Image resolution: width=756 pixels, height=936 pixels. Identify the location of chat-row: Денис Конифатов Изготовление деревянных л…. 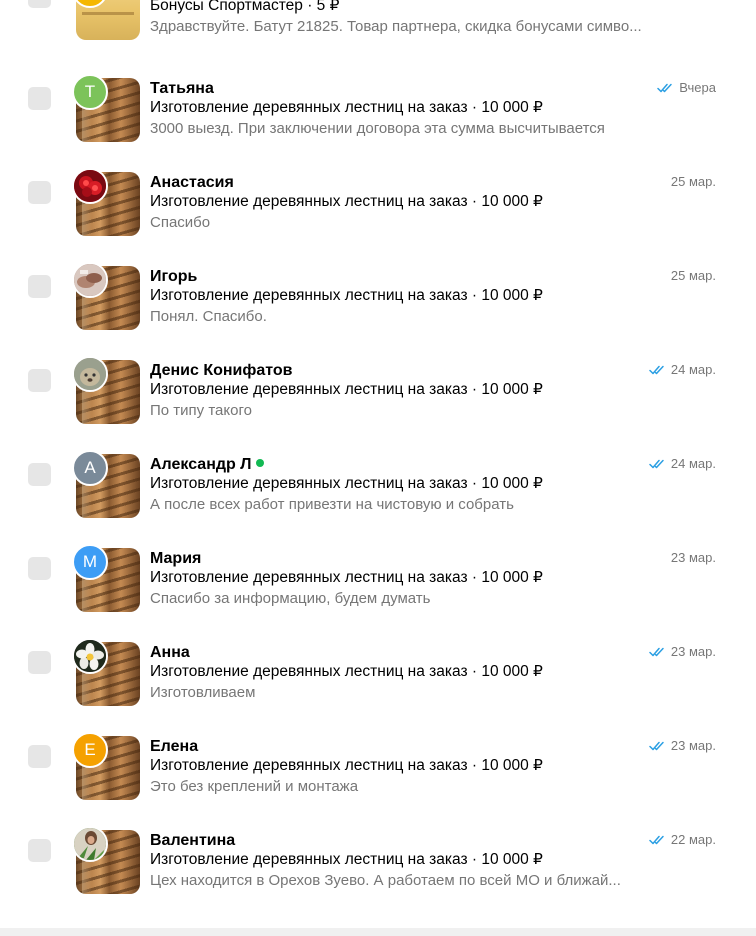
(378, 405).